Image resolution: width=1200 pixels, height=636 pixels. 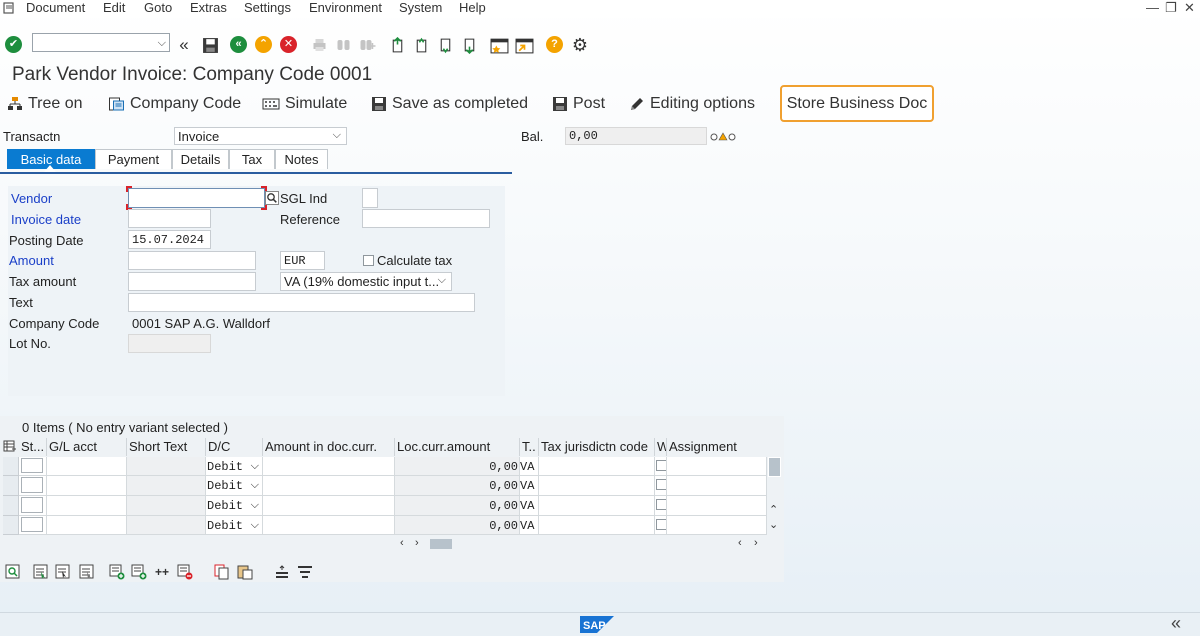 What do you see at coordinates (169, 218) in the screenshot?
I see `invoice-date-input` at bounding box center [169, 218].